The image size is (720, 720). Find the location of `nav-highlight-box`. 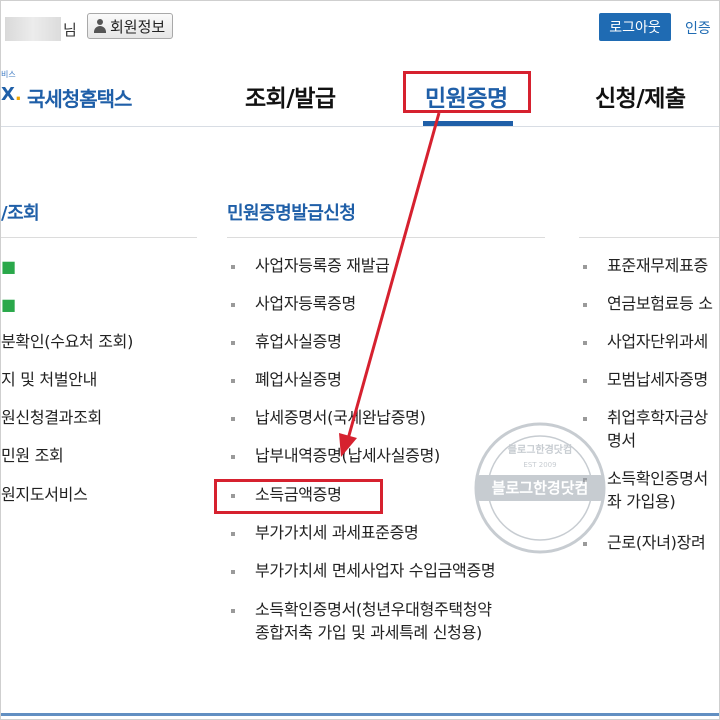

nav-highlight-box is located at coordinates (467, 92).